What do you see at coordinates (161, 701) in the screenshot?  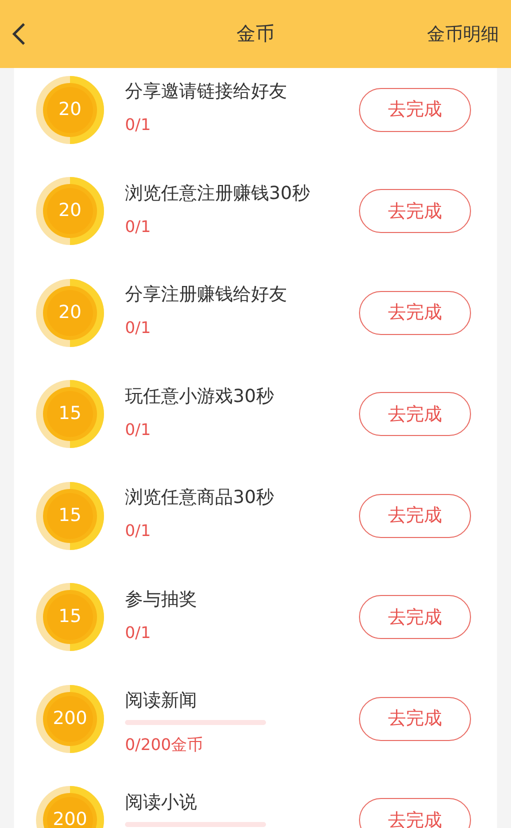 I see `task-title: 阅读新闻` at bounding box center [161, 701].